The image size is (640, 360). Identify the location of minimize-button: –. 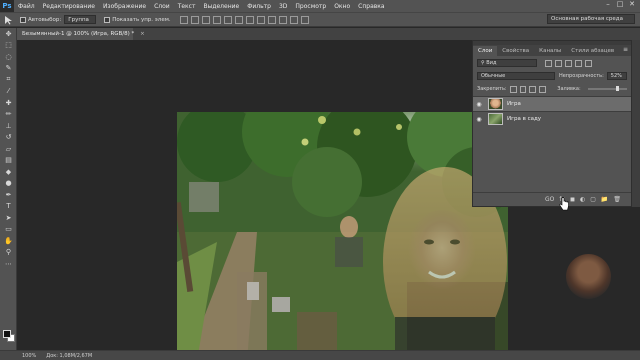
(608, 4).